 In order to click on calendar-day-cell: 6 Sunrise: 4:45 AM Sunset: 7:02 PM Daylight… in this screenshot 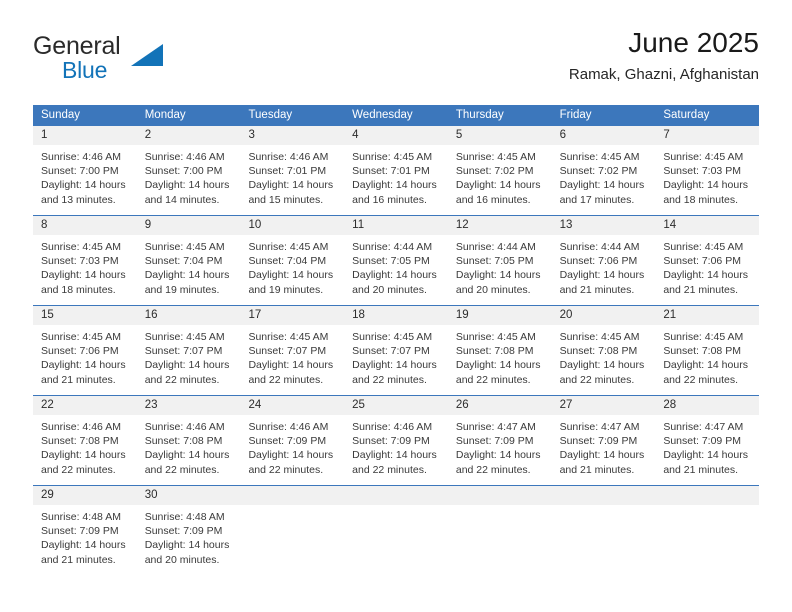, I will do `click(603, 170)`.